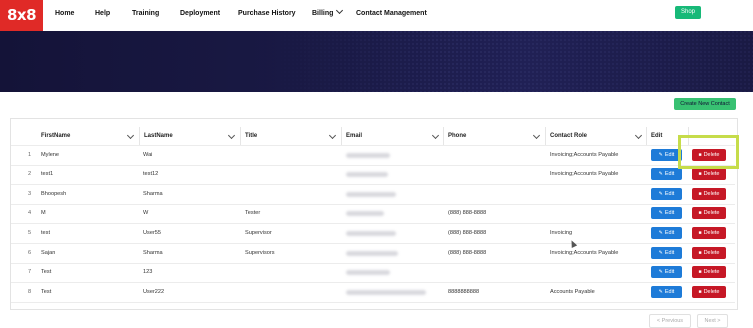 The width and height of the screenshot is (753, 328). I want to click on cell-firstname: M, so click(43, 213).